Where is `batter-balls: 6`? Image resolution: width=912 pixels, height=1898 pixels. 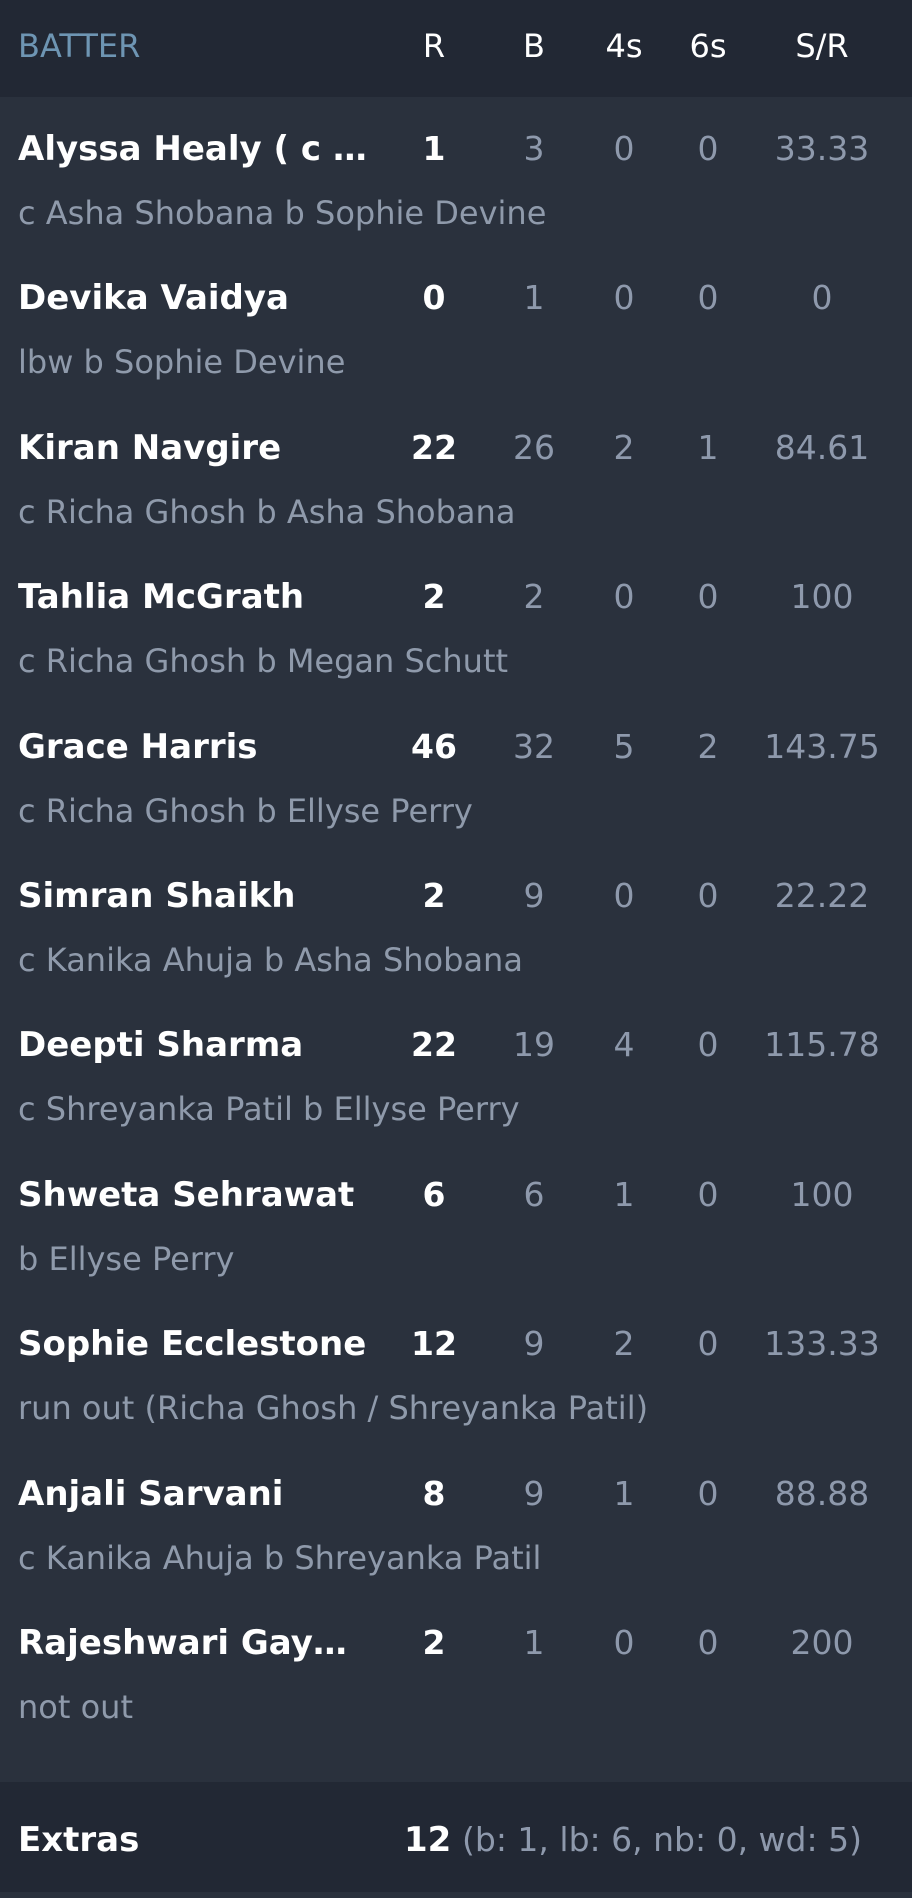 batter-balls: 6 is located at coordinates (534, 1194).